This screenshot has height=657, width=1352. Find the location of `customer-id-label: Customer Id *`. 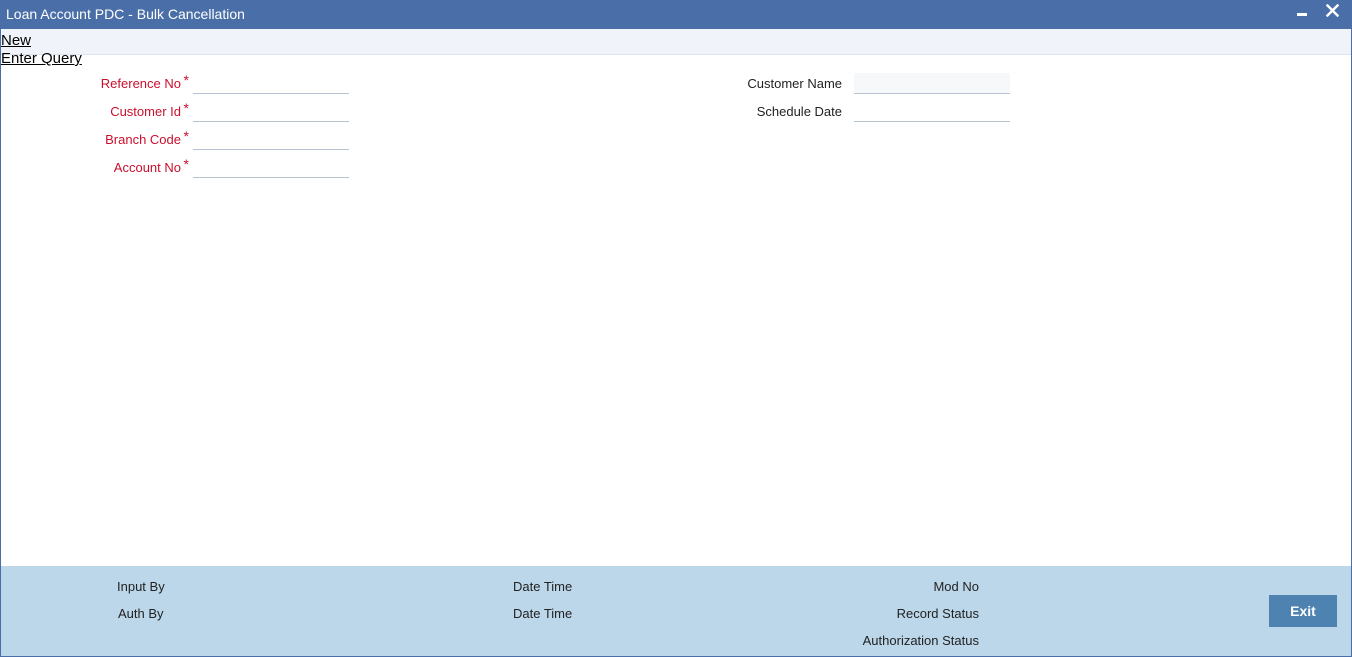

customer-id-label: Customer Id * is located at coordinates (149, 110).